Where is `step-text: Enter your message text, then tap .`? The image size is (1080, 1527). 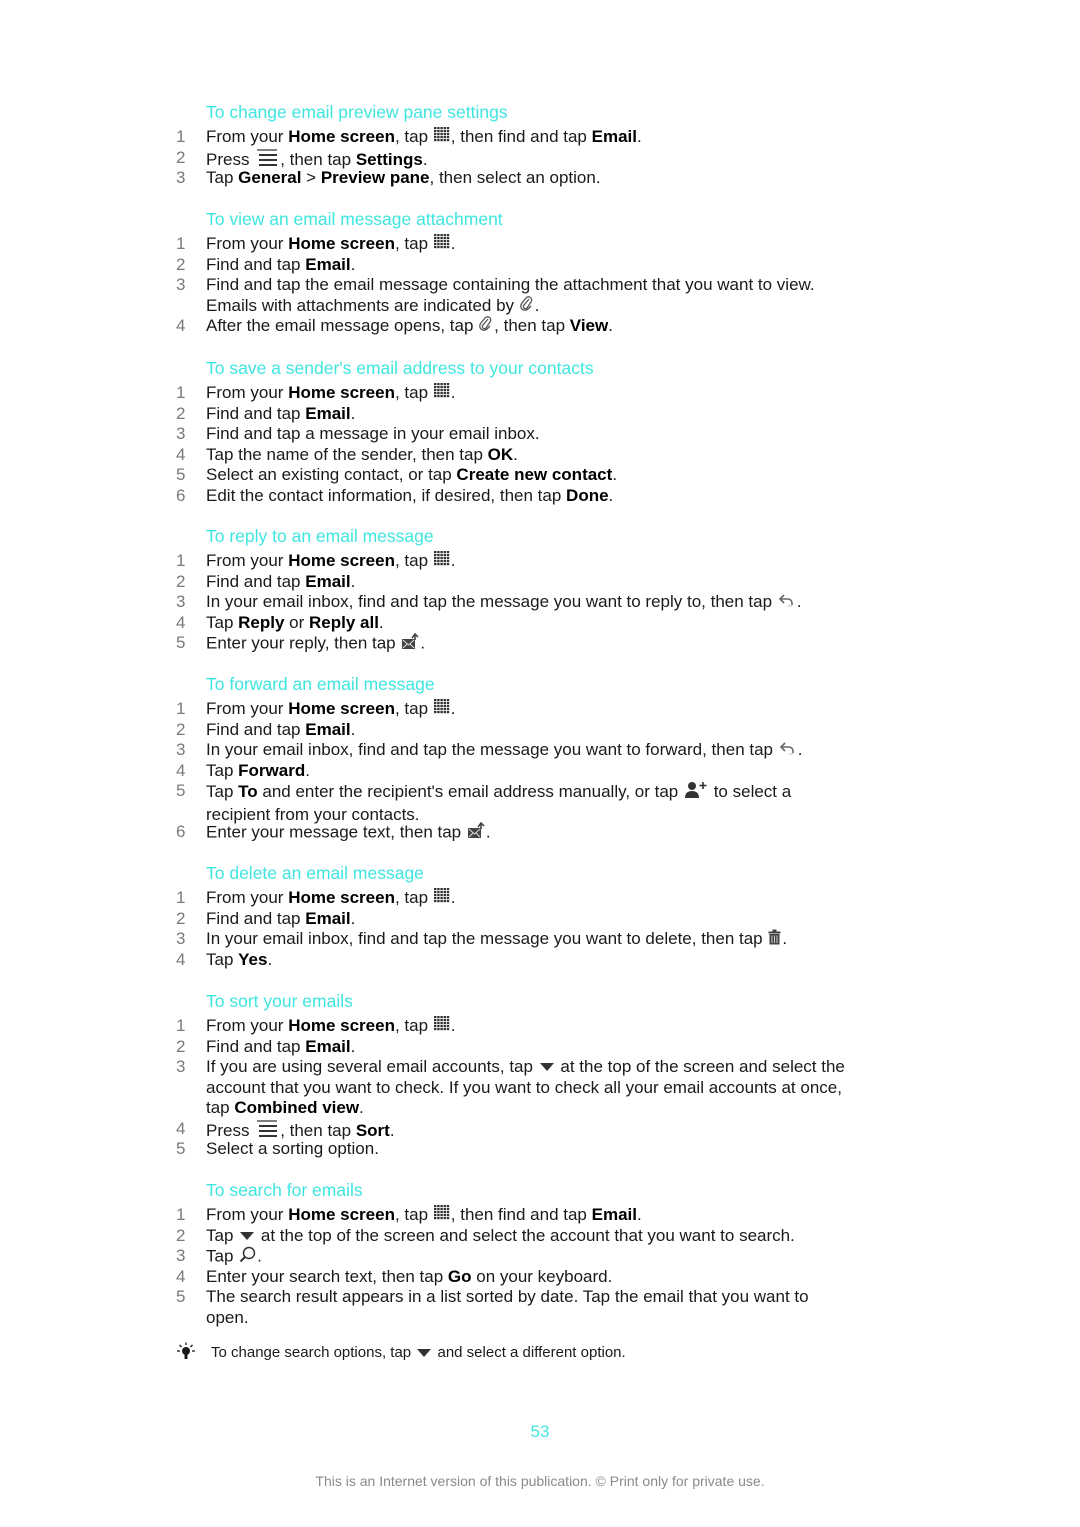
step-text: Enter your message text, then tap . is located at coordinates (526, 833).